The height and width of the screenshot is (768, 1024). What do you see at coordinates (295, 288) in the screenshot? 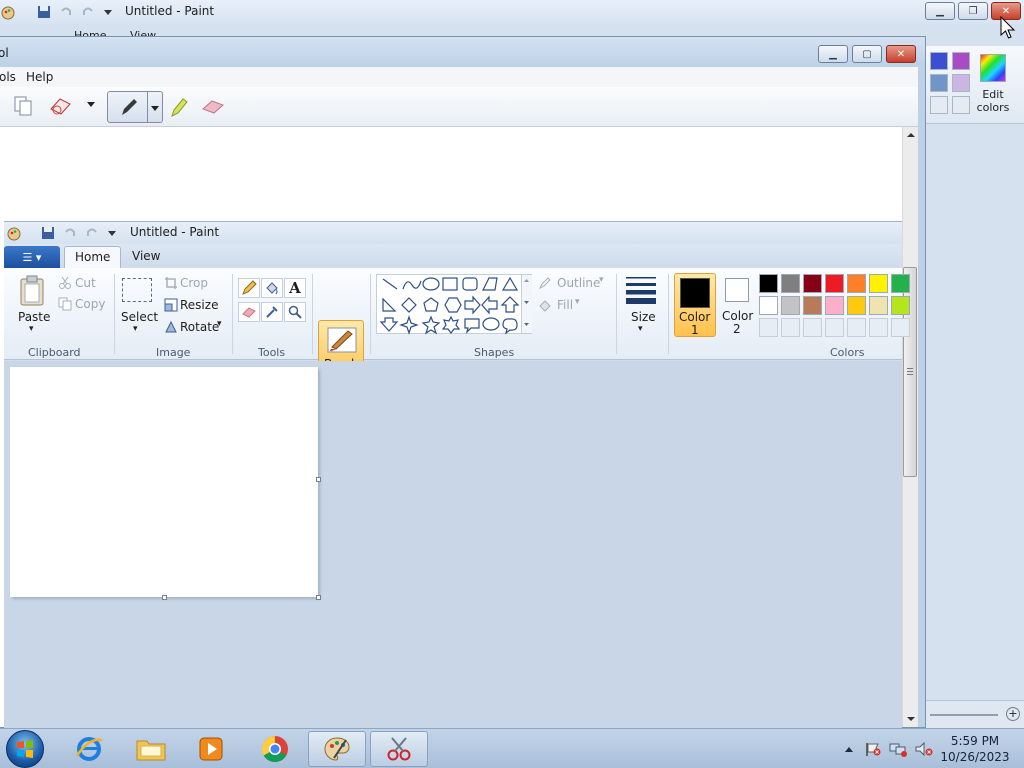
I see `text-tool: A` at bounding box center [295, 288].